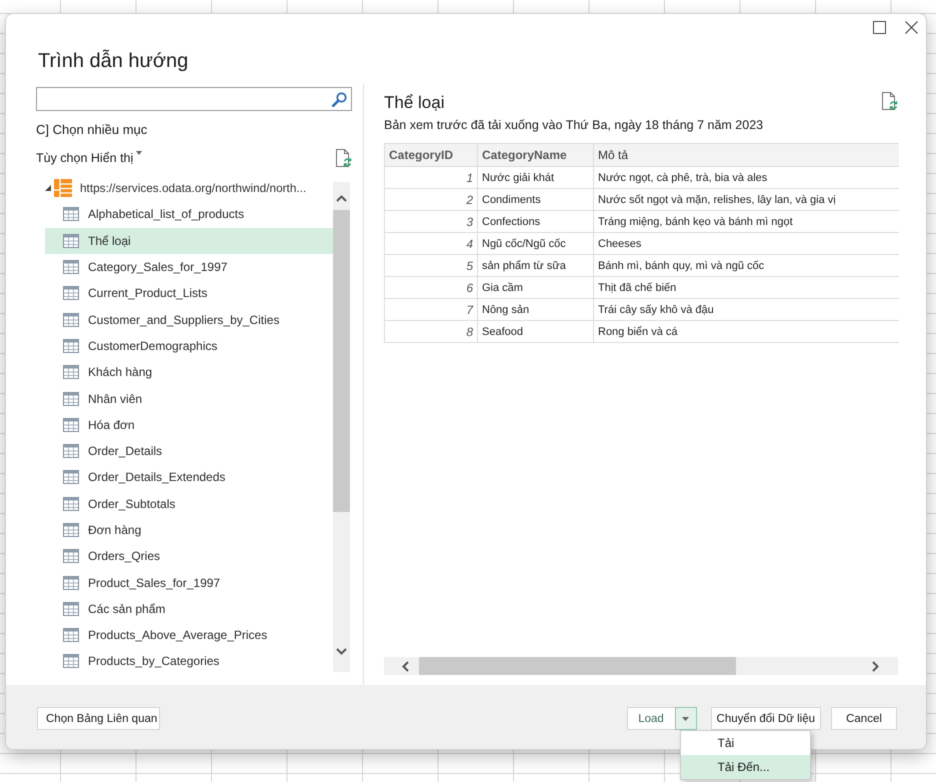 This screenshot has height=782, width=936. Describe the element at coordinates (98, 718) in the screenshot. I see `select-related-button: Chọn Bảng Liên quan` at that location.